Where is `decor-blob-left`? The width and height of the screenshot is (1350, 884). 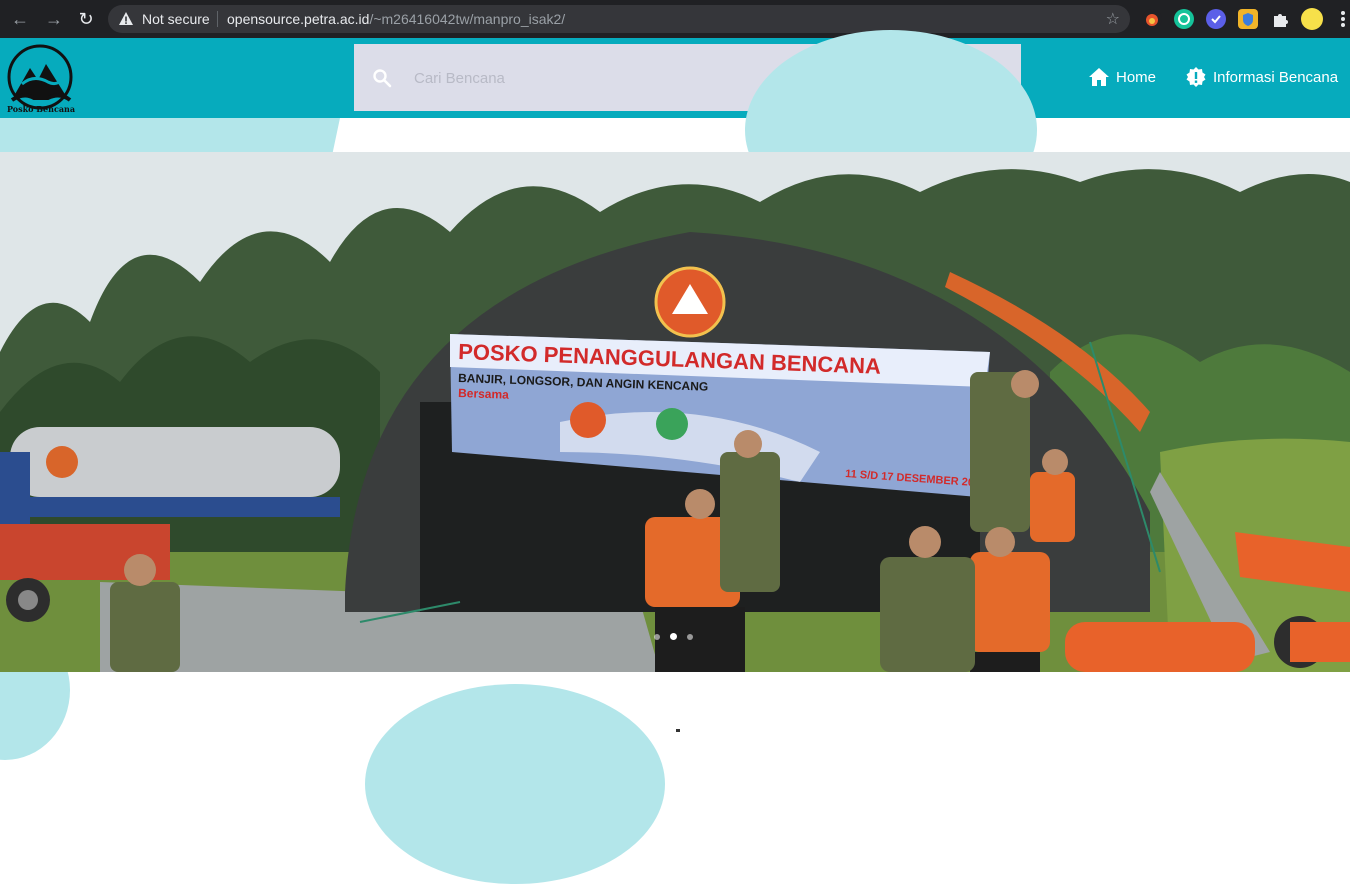
decor-blob-left is located at coordinates (170, 135).